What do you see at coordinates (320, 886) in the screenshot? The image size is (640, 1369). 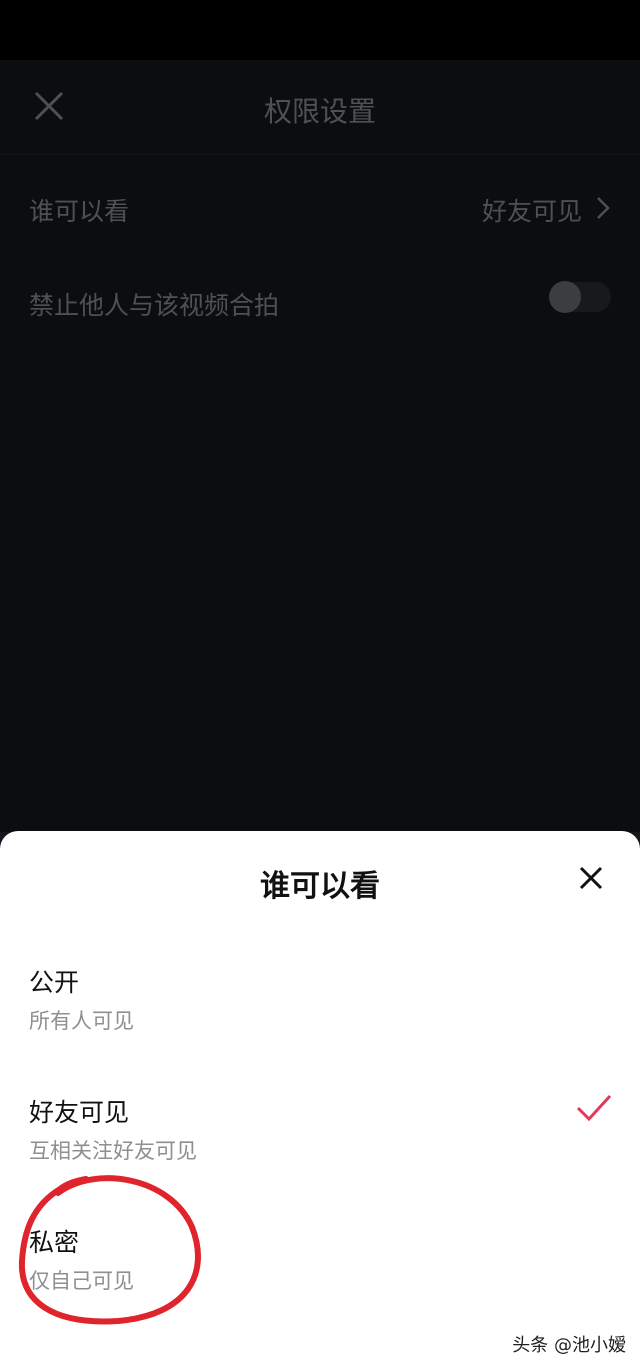 I see `sheet-title: 谁可以看` at bounding box center [320, 886].